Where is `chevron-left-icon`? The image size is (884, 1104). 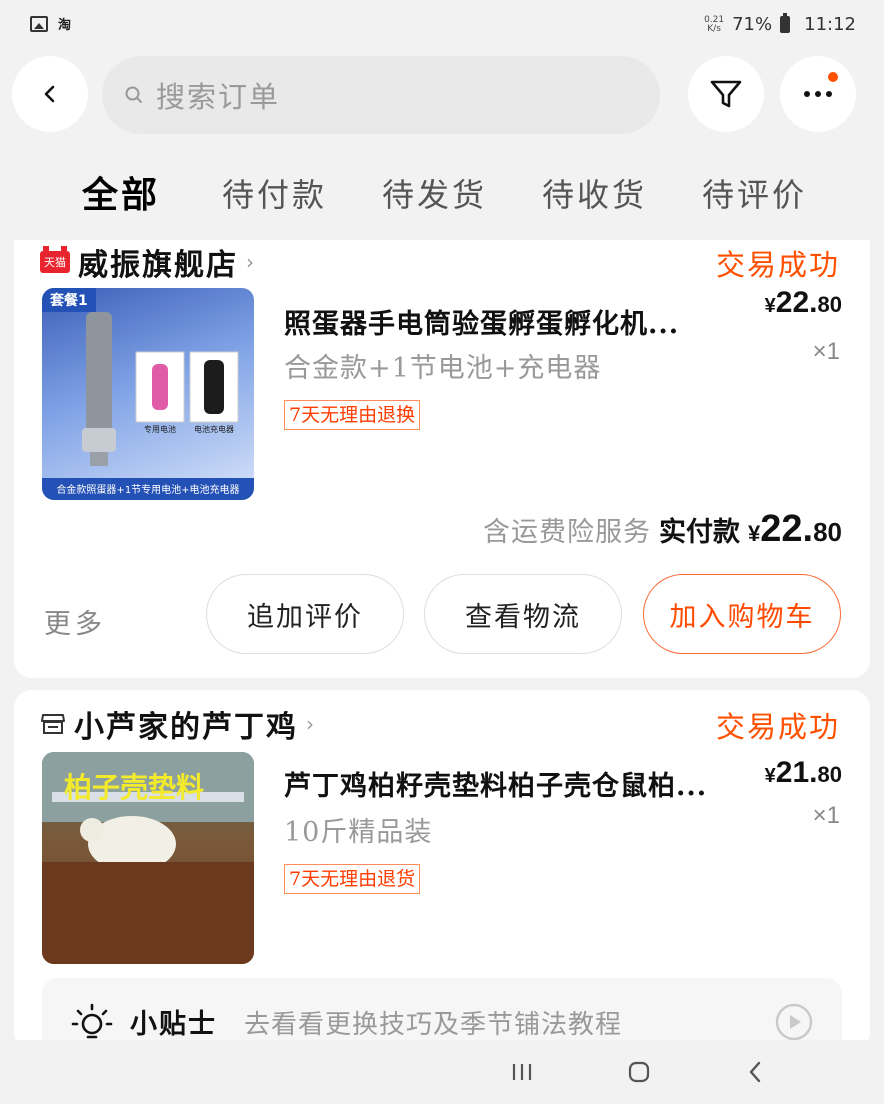
chevron-left-icon is located at coordinates (49, 94).